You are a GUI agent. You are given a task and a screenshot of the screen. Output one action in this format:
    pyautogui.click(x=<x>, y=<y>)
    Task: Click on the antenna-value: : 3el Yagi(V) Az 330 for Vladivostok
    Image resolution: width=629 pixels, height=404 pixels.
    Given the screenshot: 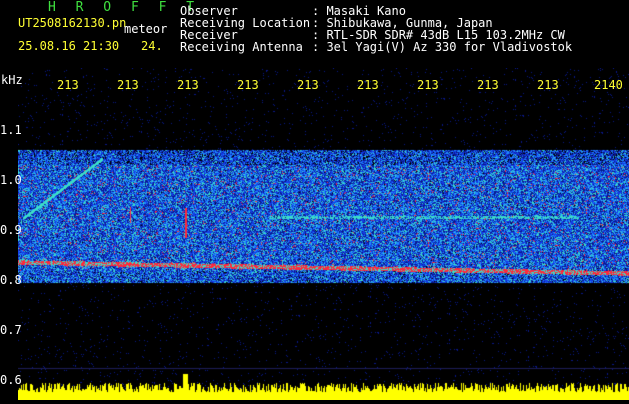 What is the action you would take?
    pyautogui.click(x=442, y=47)
    